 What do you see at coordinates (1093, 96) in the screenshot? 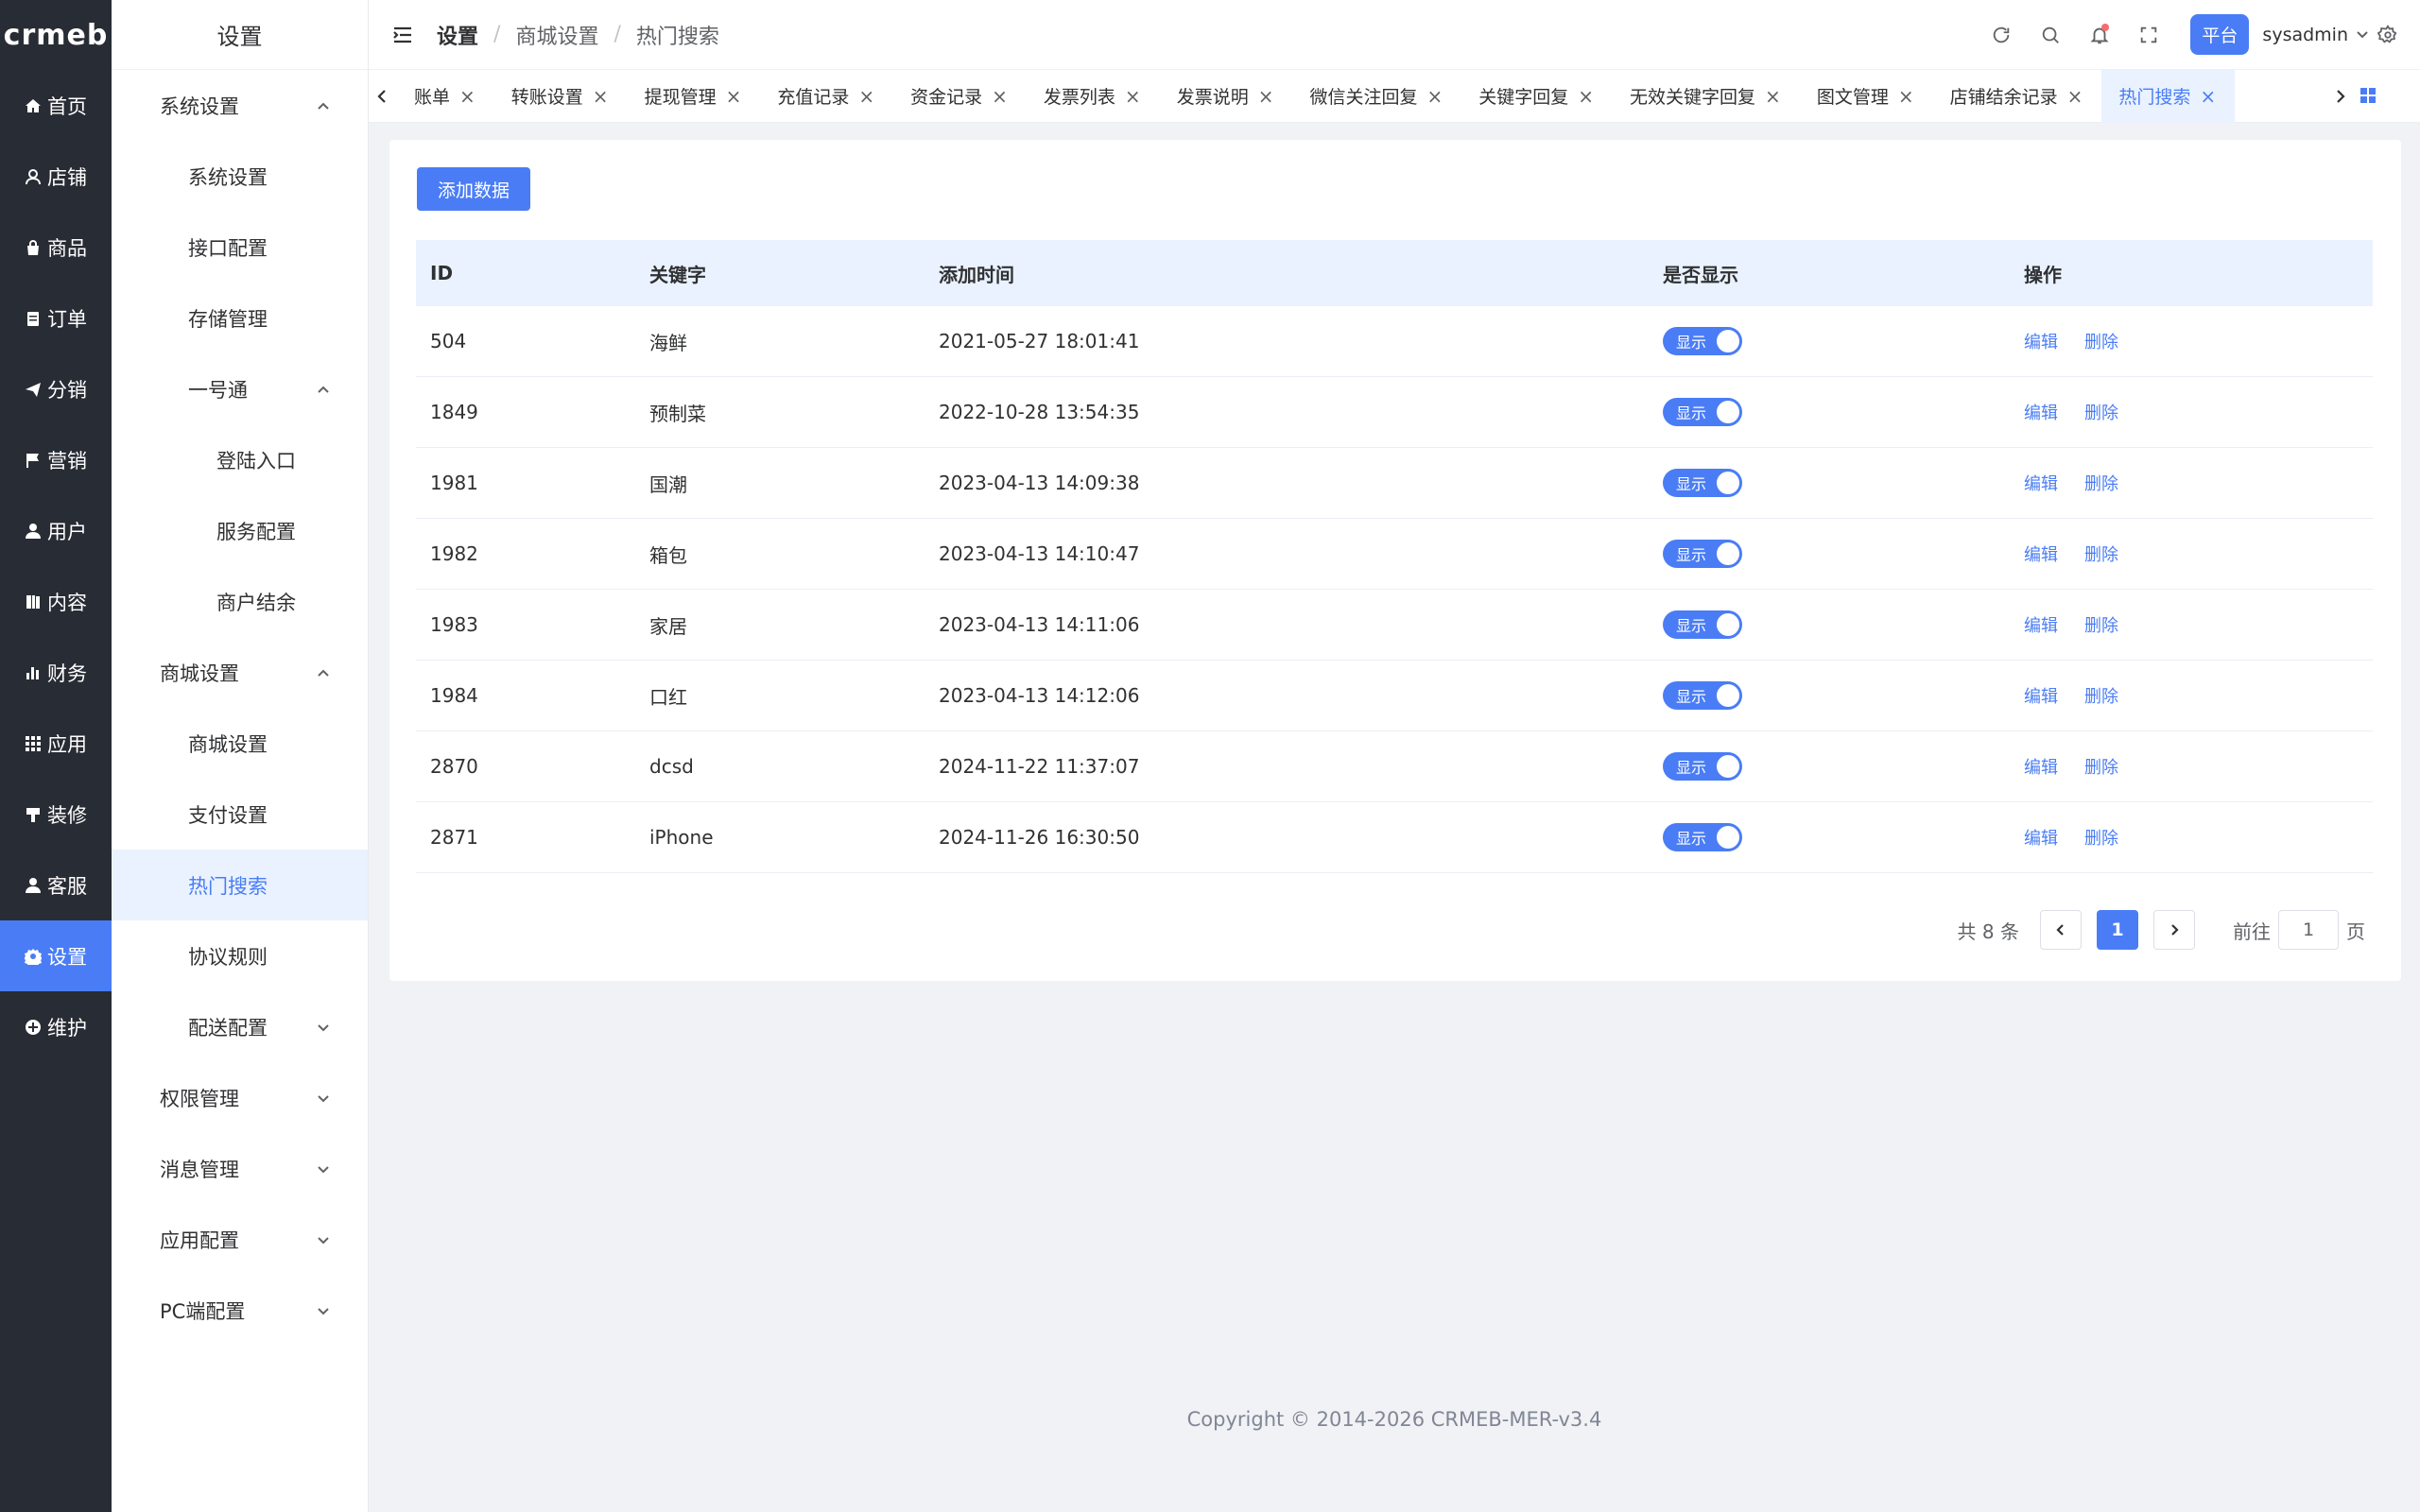
I see `page-tab: 发票列表 ×` at bounding box center [1093, 96].